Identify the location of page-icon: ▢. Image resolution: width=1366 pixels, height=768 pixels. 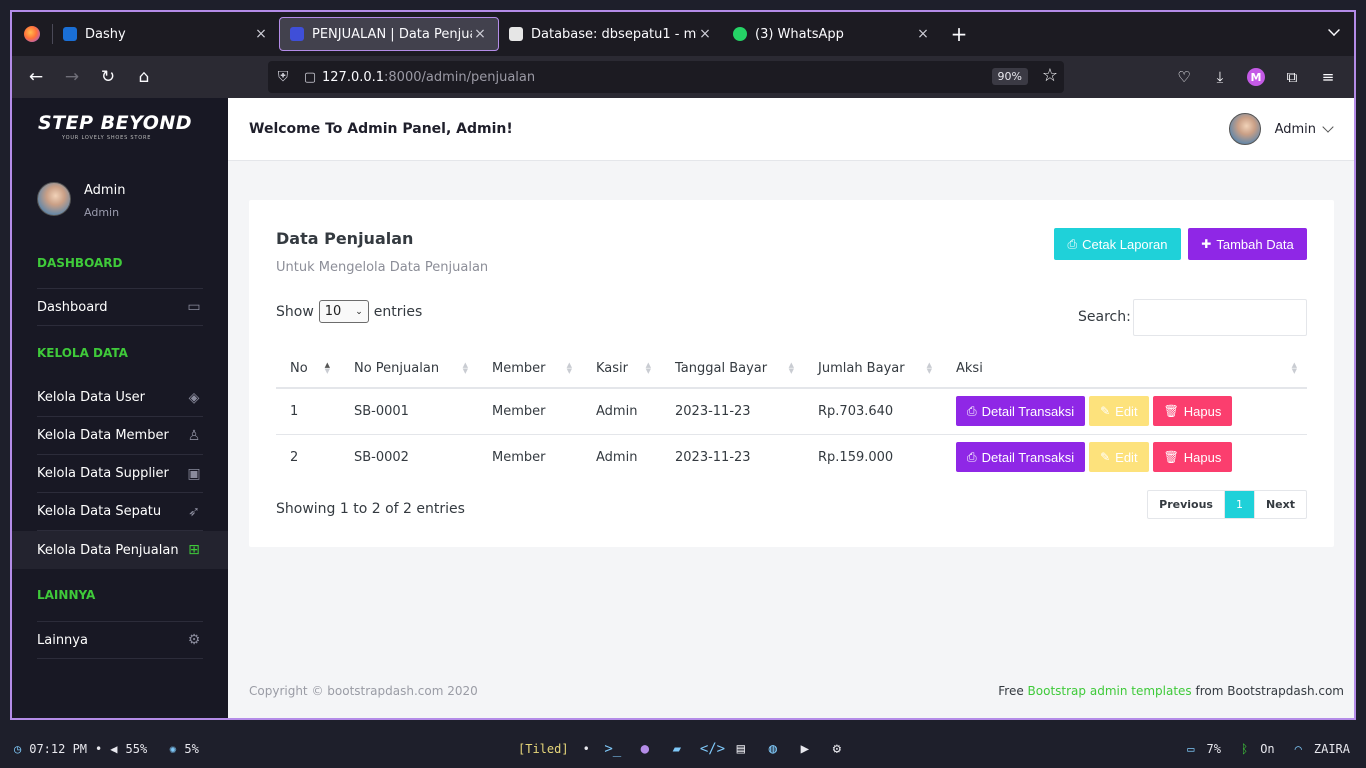
(310, 77).